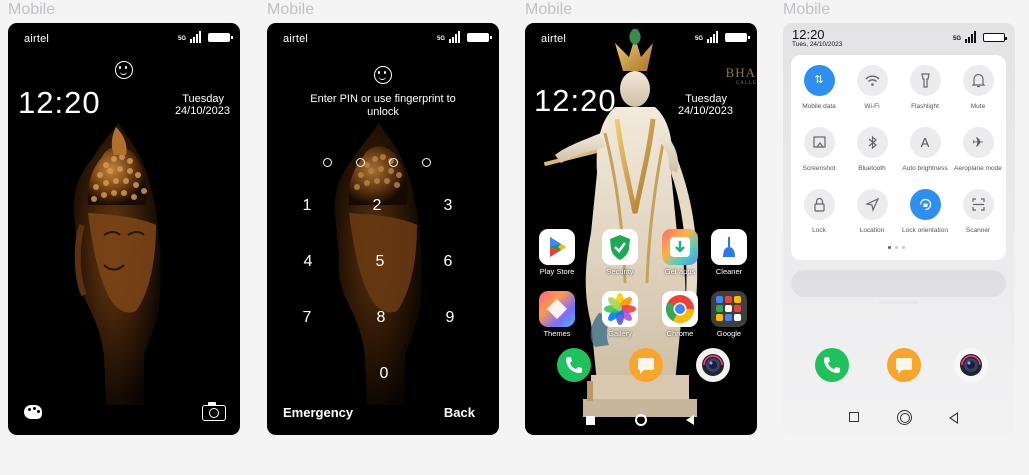 The width and height of the screenshot is (1029, 475). I want to click on tile-auto-brightness: A Auto brightness, so click(925, 149).